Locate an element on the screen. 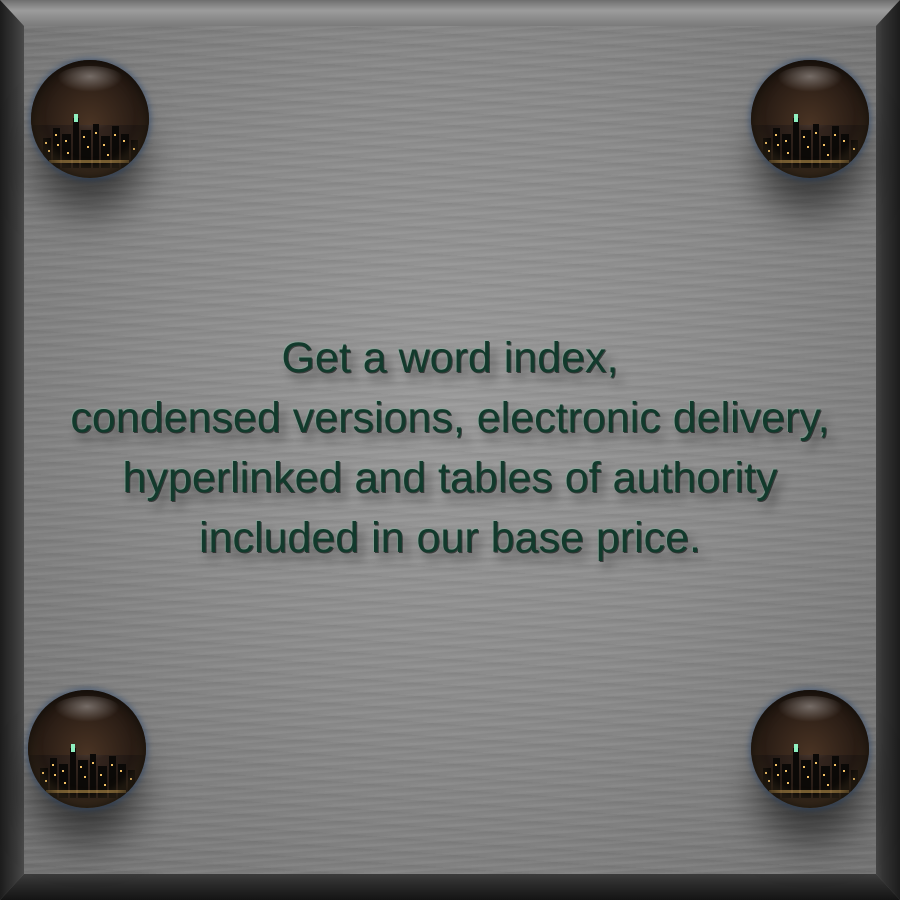 This screenshot has width=900, height=900. frame-bevel-top is located at coordinates (450, 13).